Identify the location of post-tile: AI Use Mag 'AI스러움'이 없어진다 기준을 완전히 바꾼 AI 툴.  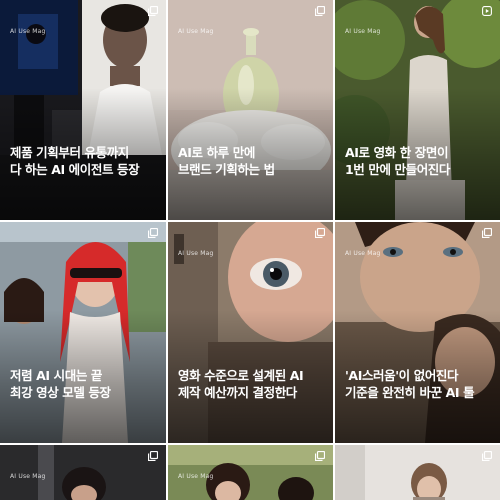
(417, 332).